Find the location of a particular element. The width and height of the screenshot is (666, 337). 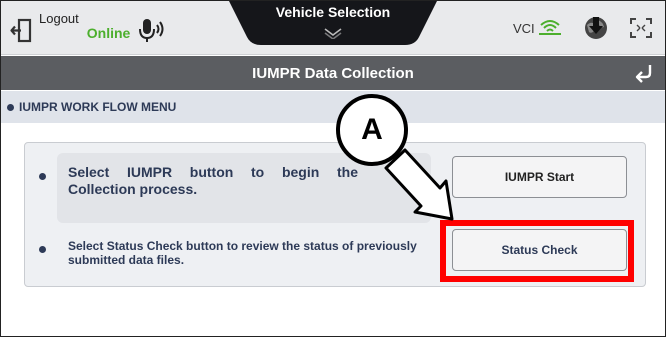

row1-bullet is located at coordinates (42, 176).